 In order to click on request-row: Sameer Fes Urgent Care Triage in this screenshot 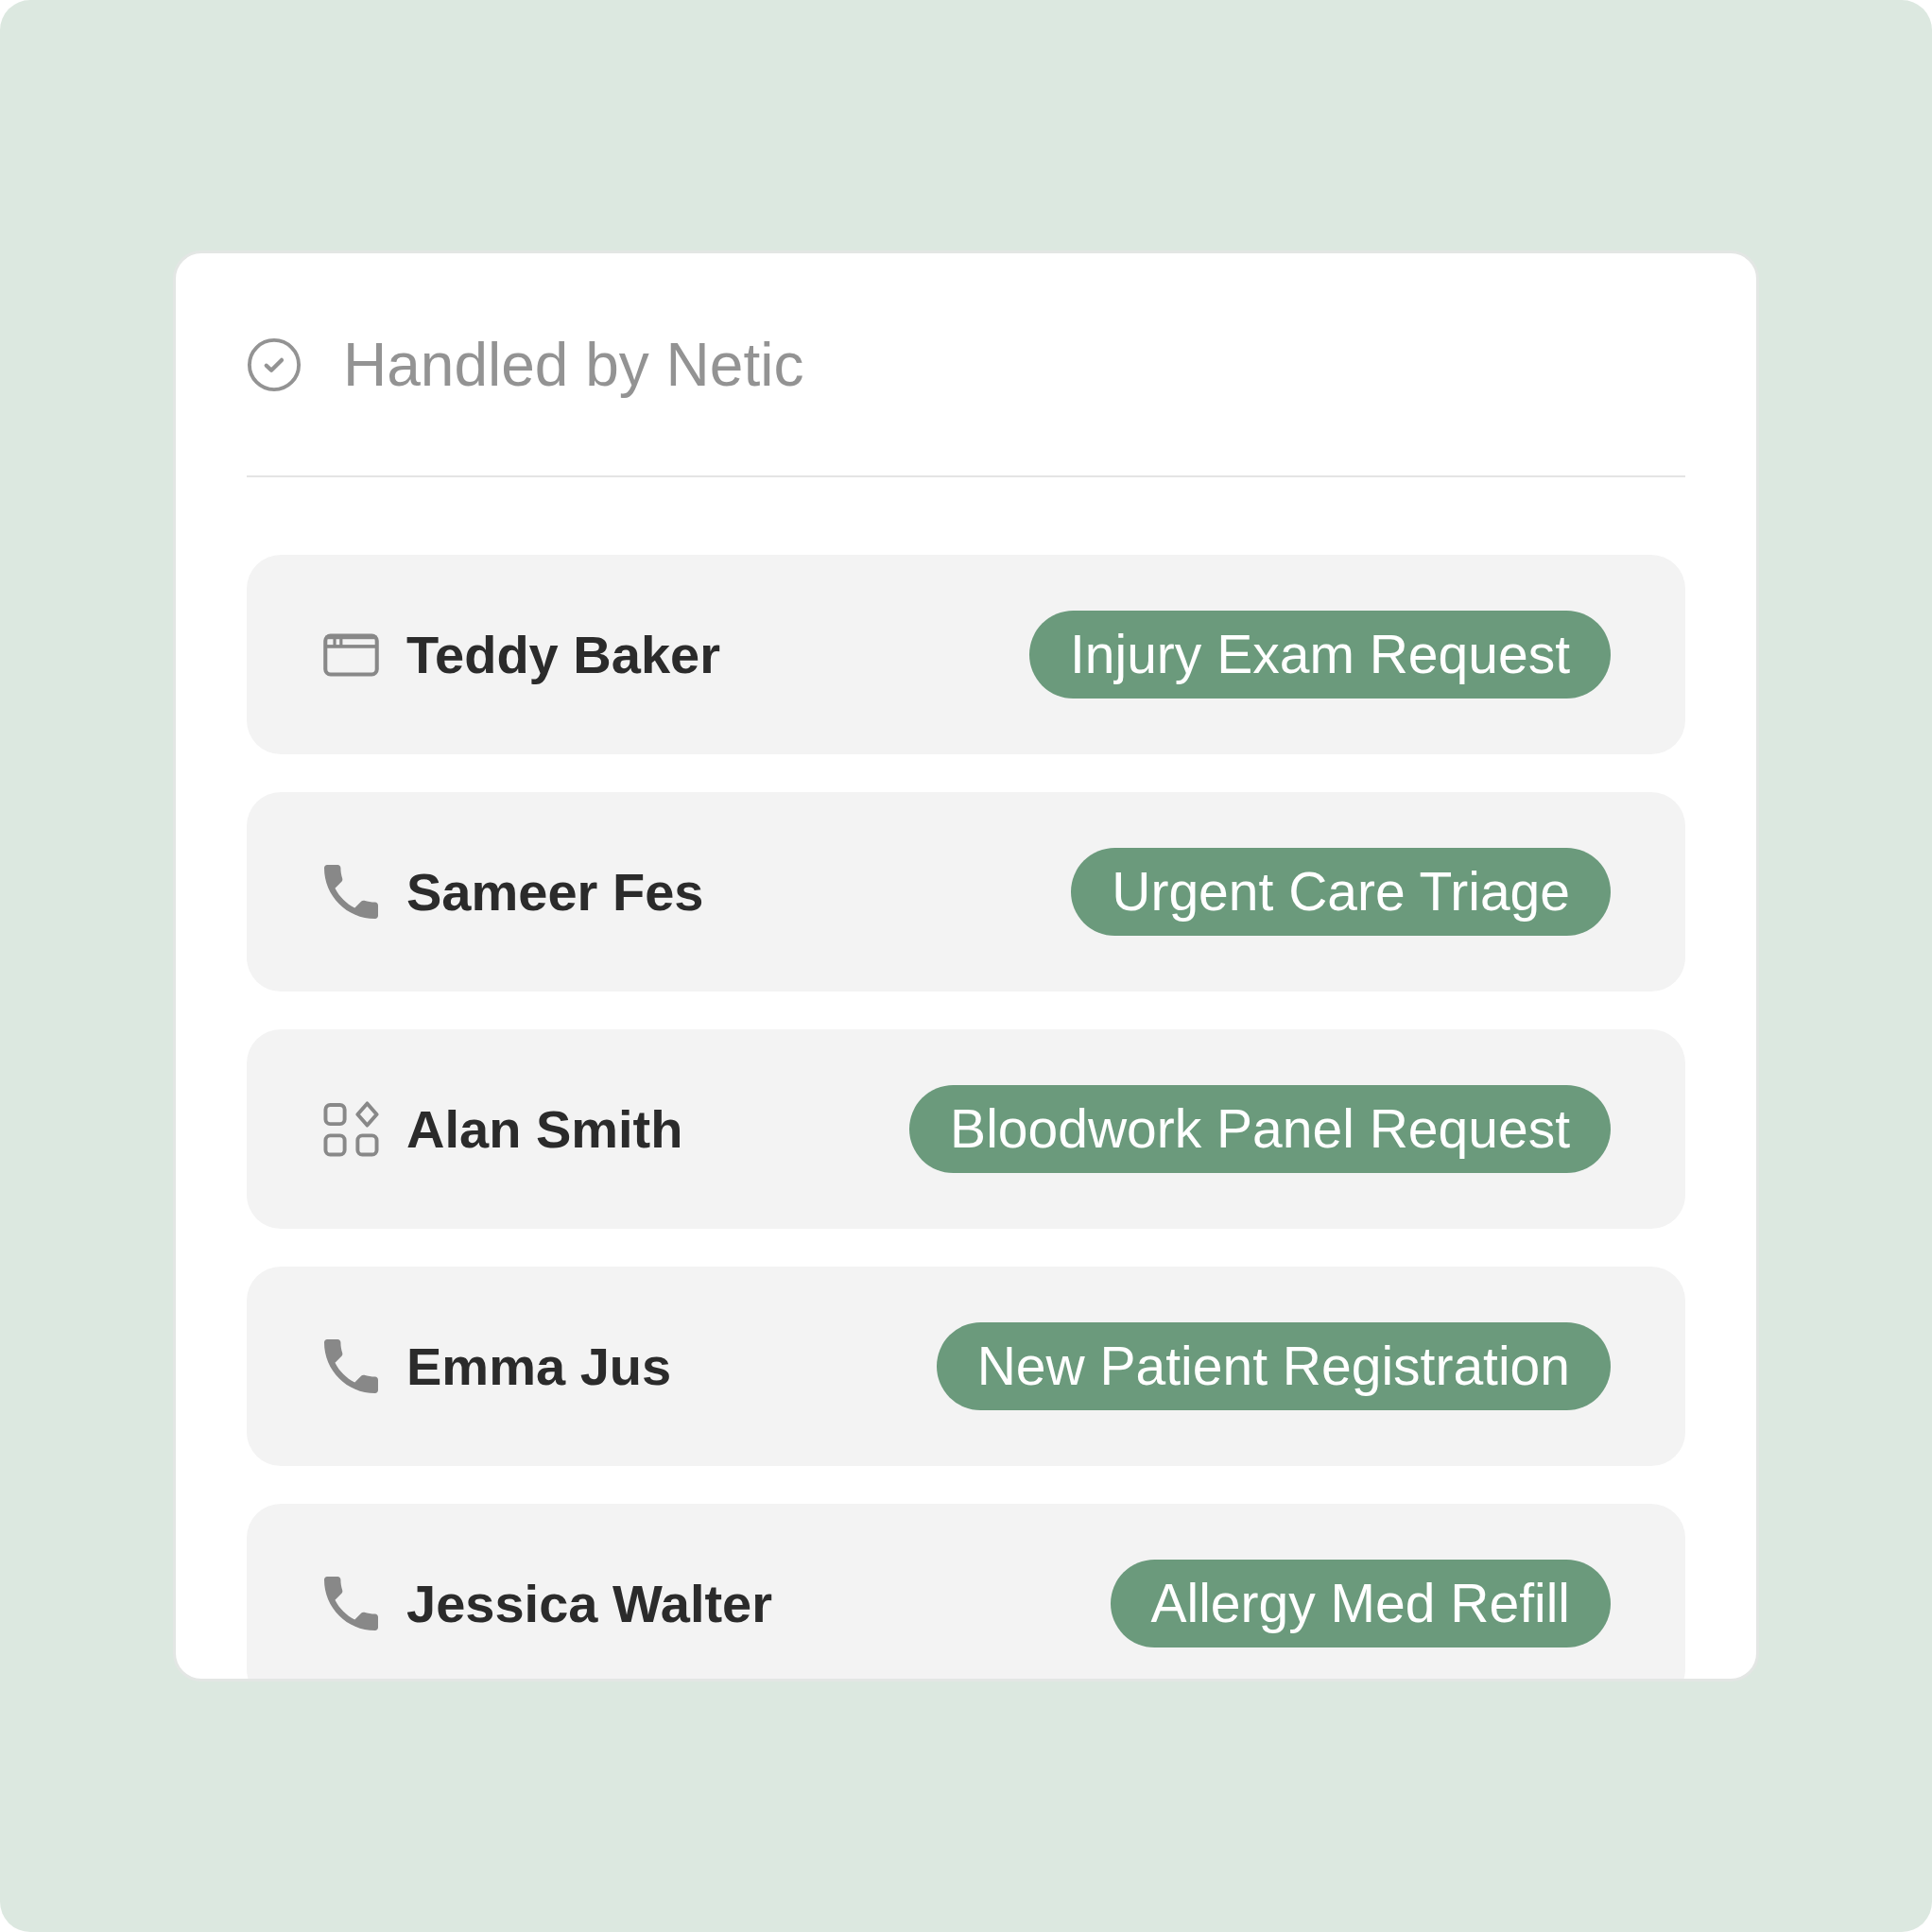, I will do `click(966, 892)`.